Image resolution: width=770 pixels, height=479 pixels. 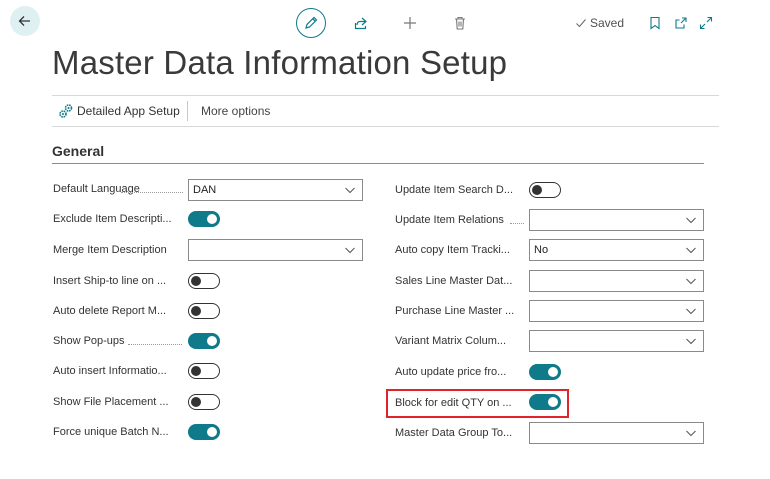 I want to click on detailed-app-setup-button: Detailed App Setup, so click(x=119, y=111).